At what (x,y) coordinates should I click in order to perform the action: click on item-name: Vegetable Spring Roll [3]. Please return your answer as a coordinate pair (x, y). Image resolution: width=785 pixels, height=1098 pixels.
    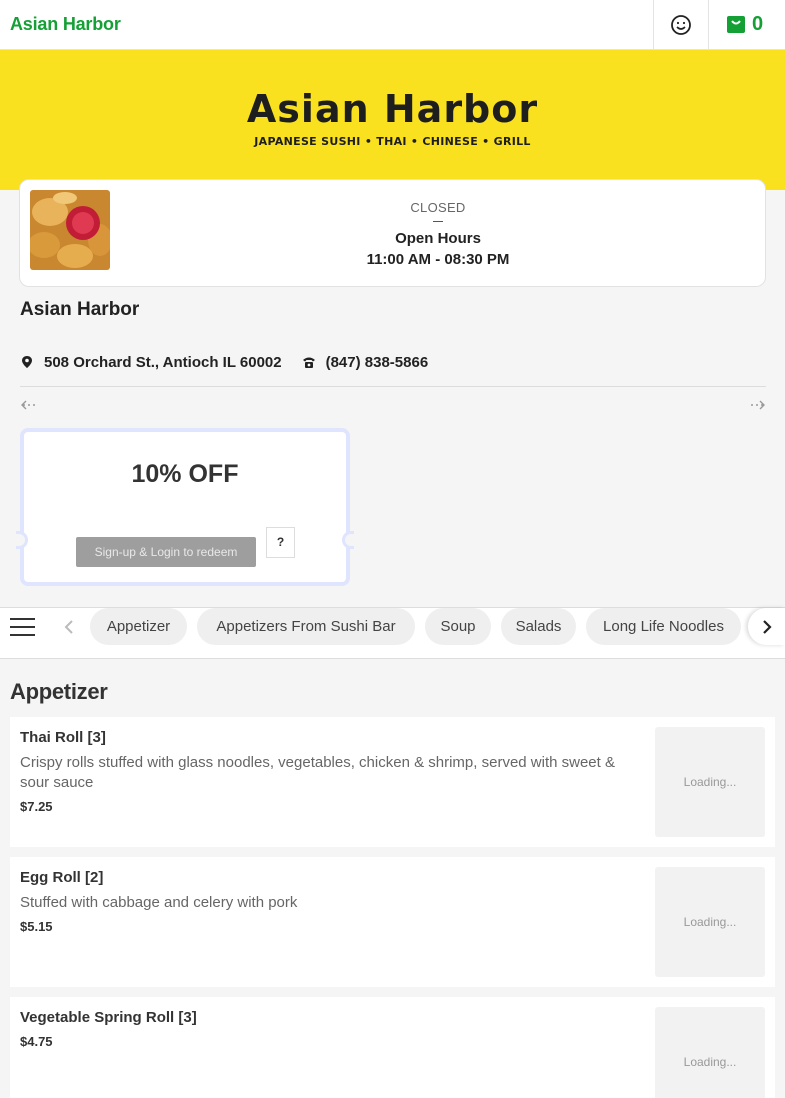
    Looking at the image, I should click on (108, 1017).